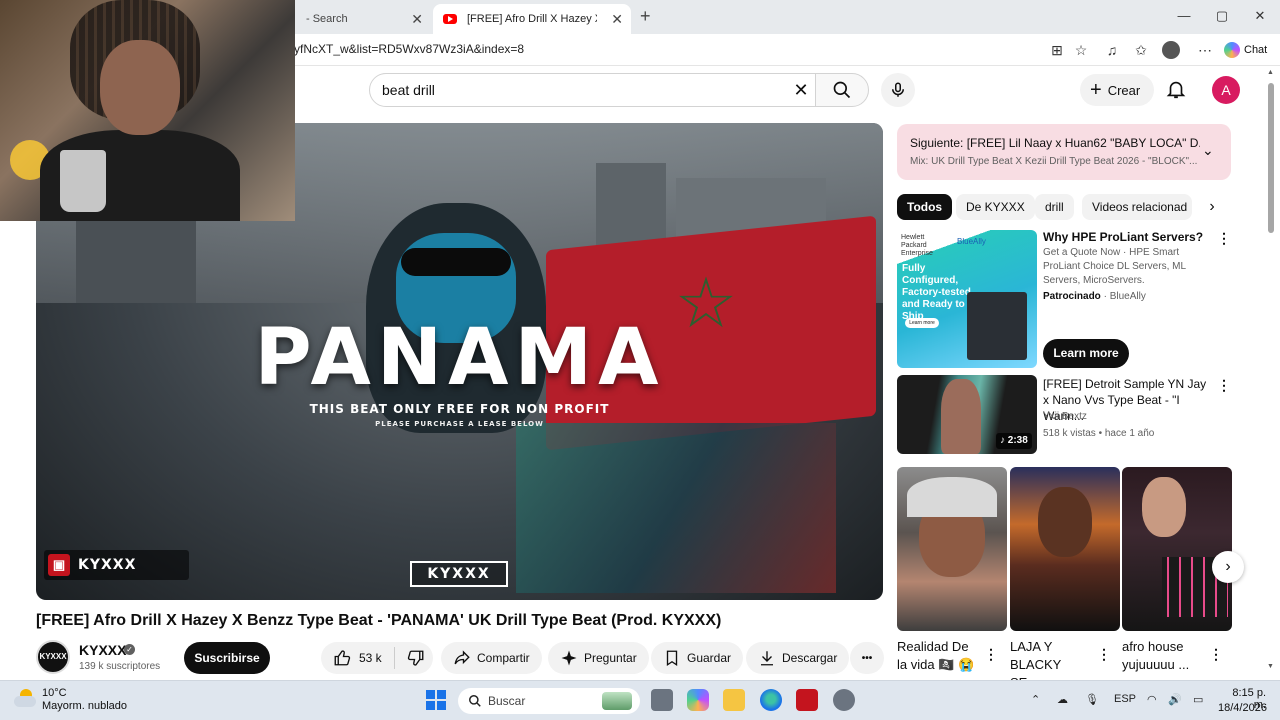 The image size is (1280, 720). What do you see at coordinates (53, 657) in the screenshot?
I see `channel-avatar: KYXXX` at bounding box center [53, 657].